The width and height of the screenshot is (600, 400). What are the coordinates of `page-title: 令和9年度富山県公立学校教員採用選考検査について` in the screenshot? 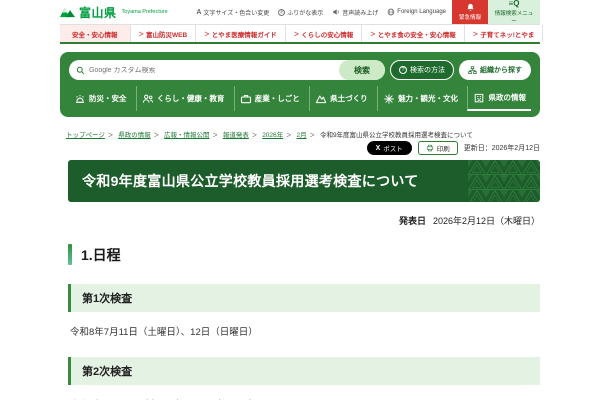 It's located at (250, 181).